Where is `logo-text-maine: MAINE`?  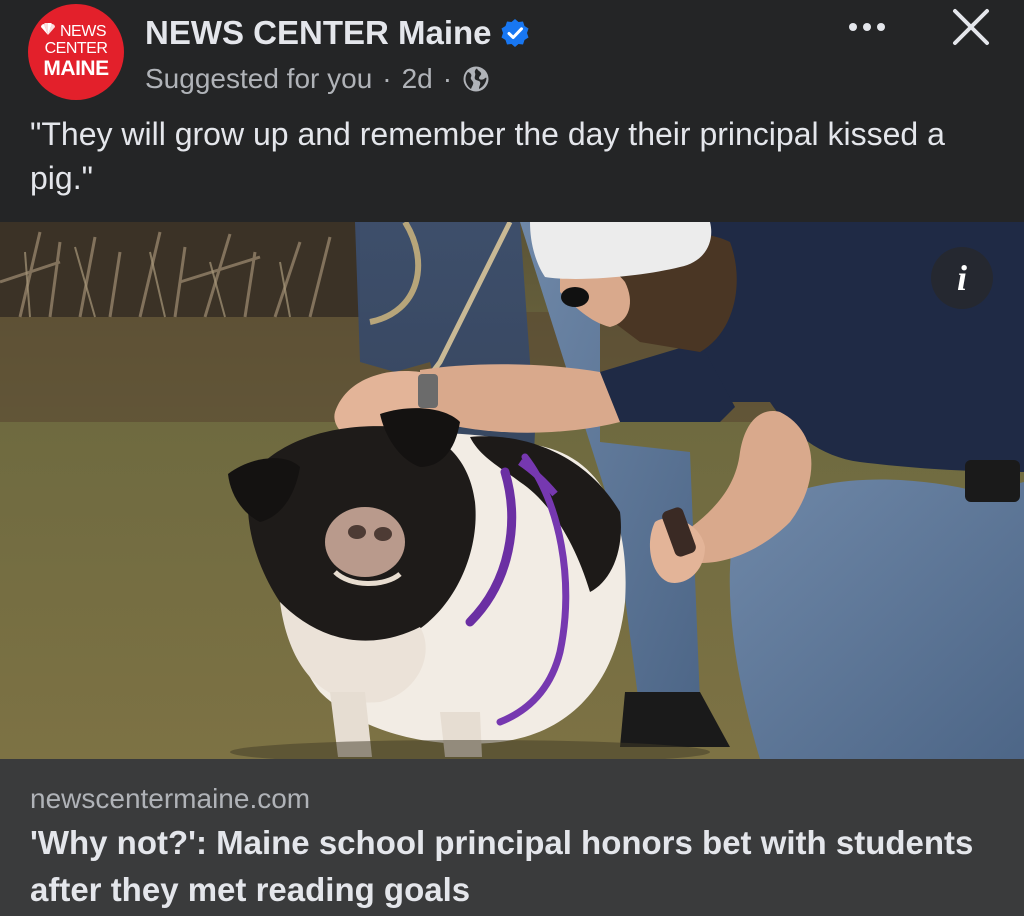
logo-text-maine: MAINE is located at coordinates (76, 68).